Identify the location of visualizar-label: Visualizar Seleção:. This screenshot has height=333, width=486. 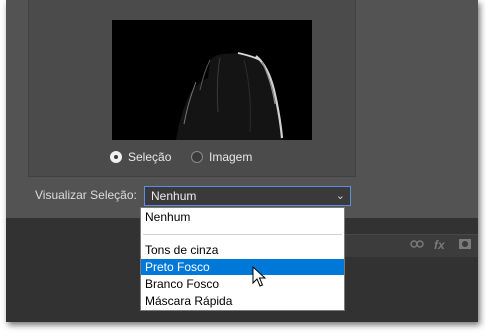
(86, 195).